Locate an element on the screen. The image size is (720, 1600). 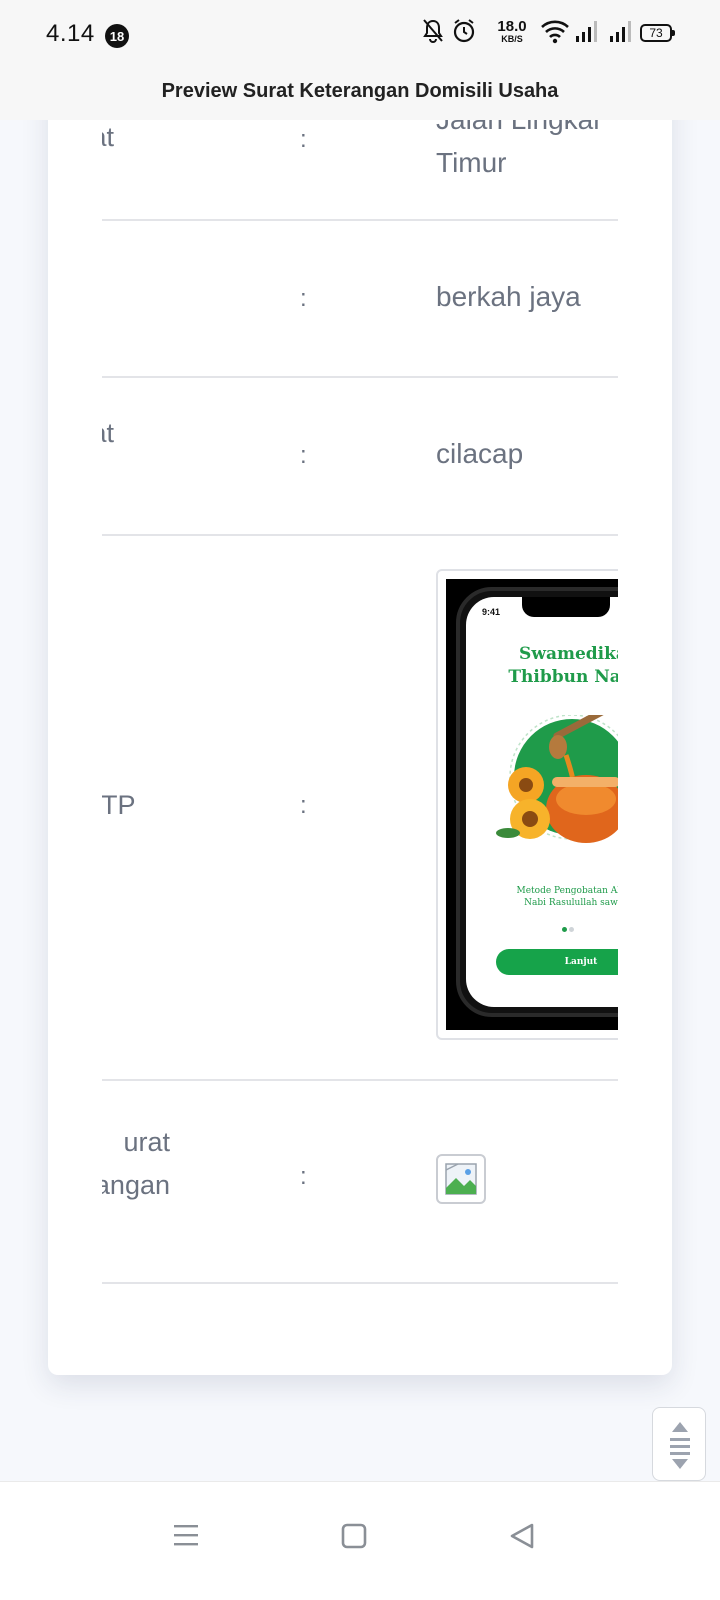
battery-icon: 73 is located at coordinates (657, 33).